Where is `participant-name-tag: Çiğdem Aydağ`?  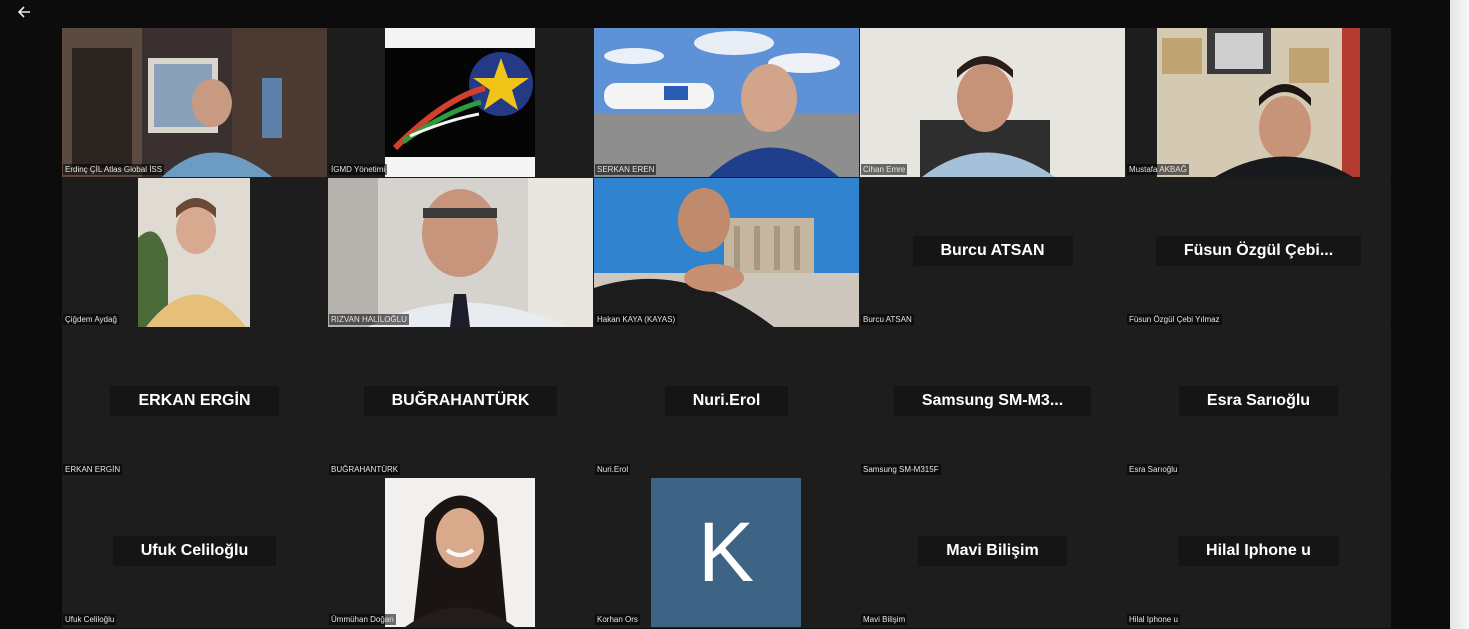
participant-name-tag: Çiğdem Aydağ is located at coordinates (91, 319).